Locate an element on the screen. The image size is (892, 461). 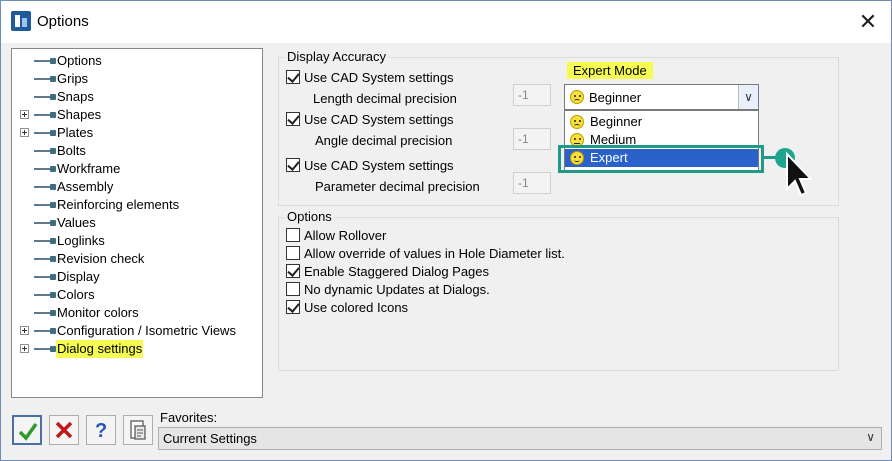
option-checkbox-label: Allow Rollover is located at coordinates (345, 235).